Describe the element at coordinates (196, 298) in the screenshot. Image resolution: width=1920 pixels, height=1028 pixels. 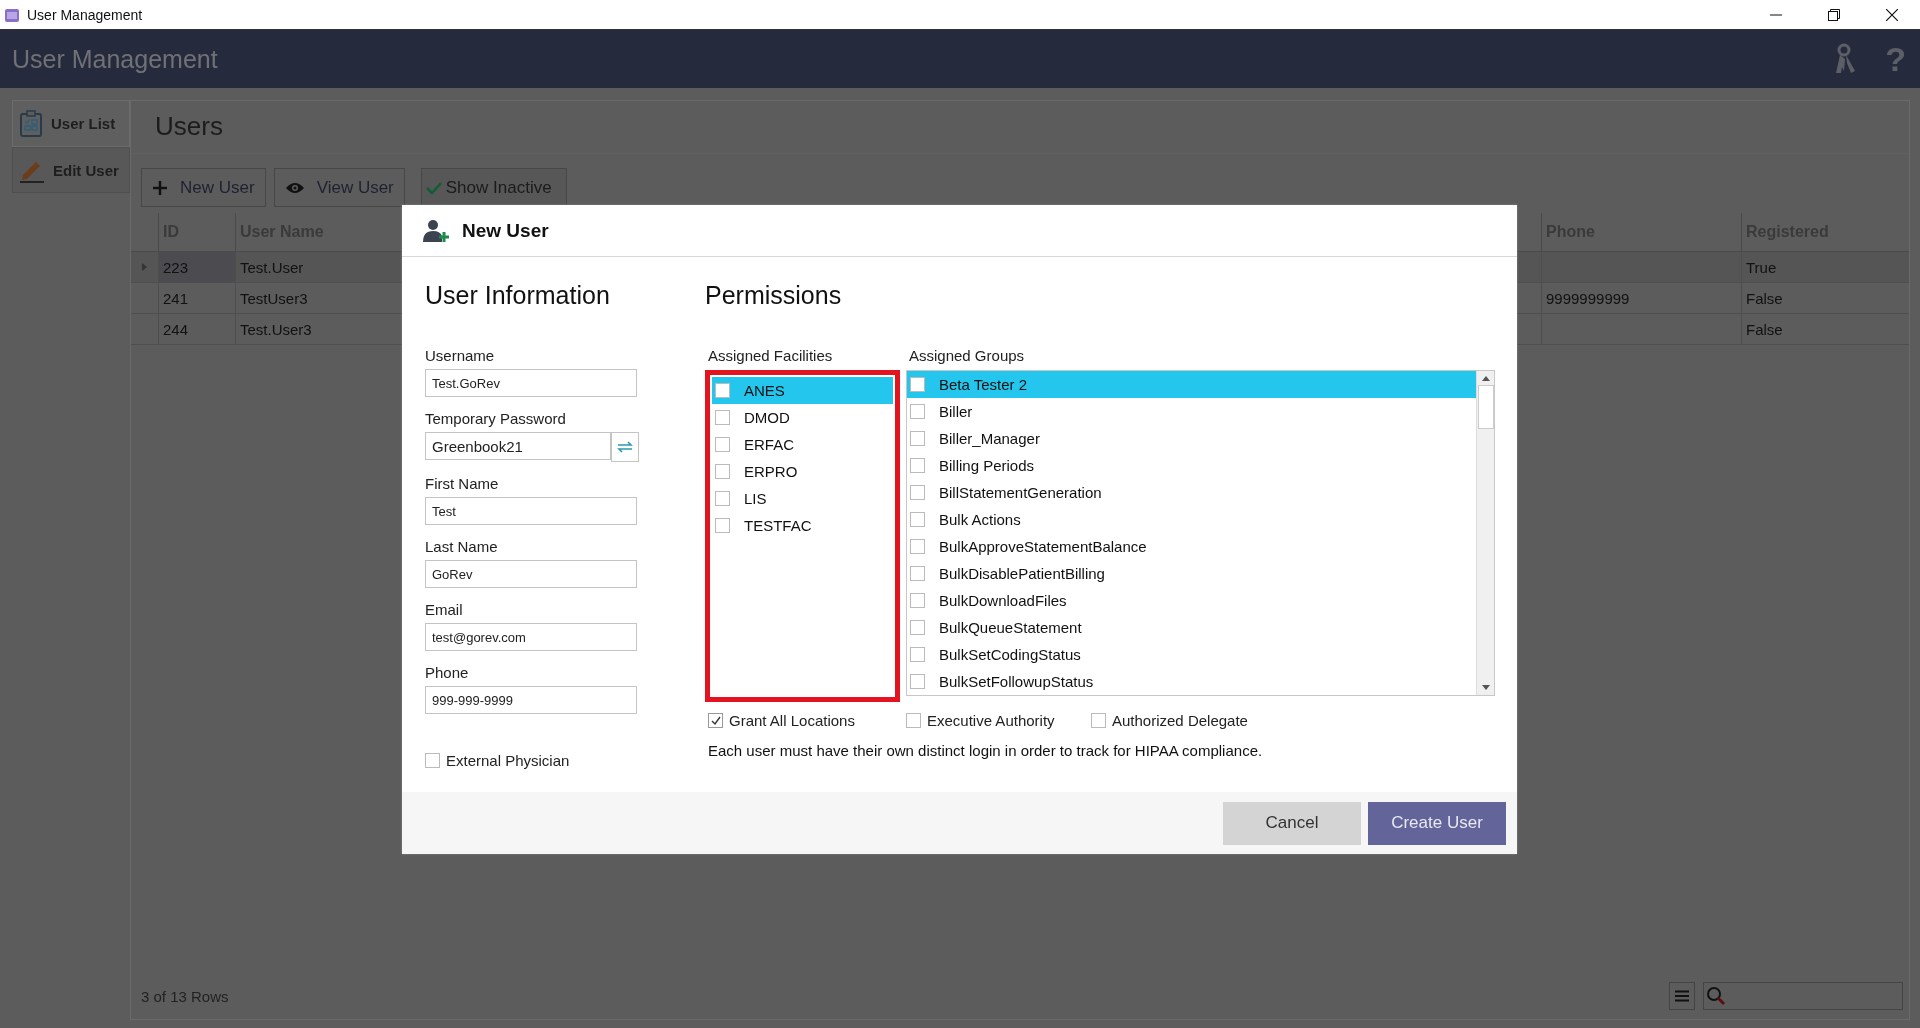
I see `table-cell: 241` at that location.